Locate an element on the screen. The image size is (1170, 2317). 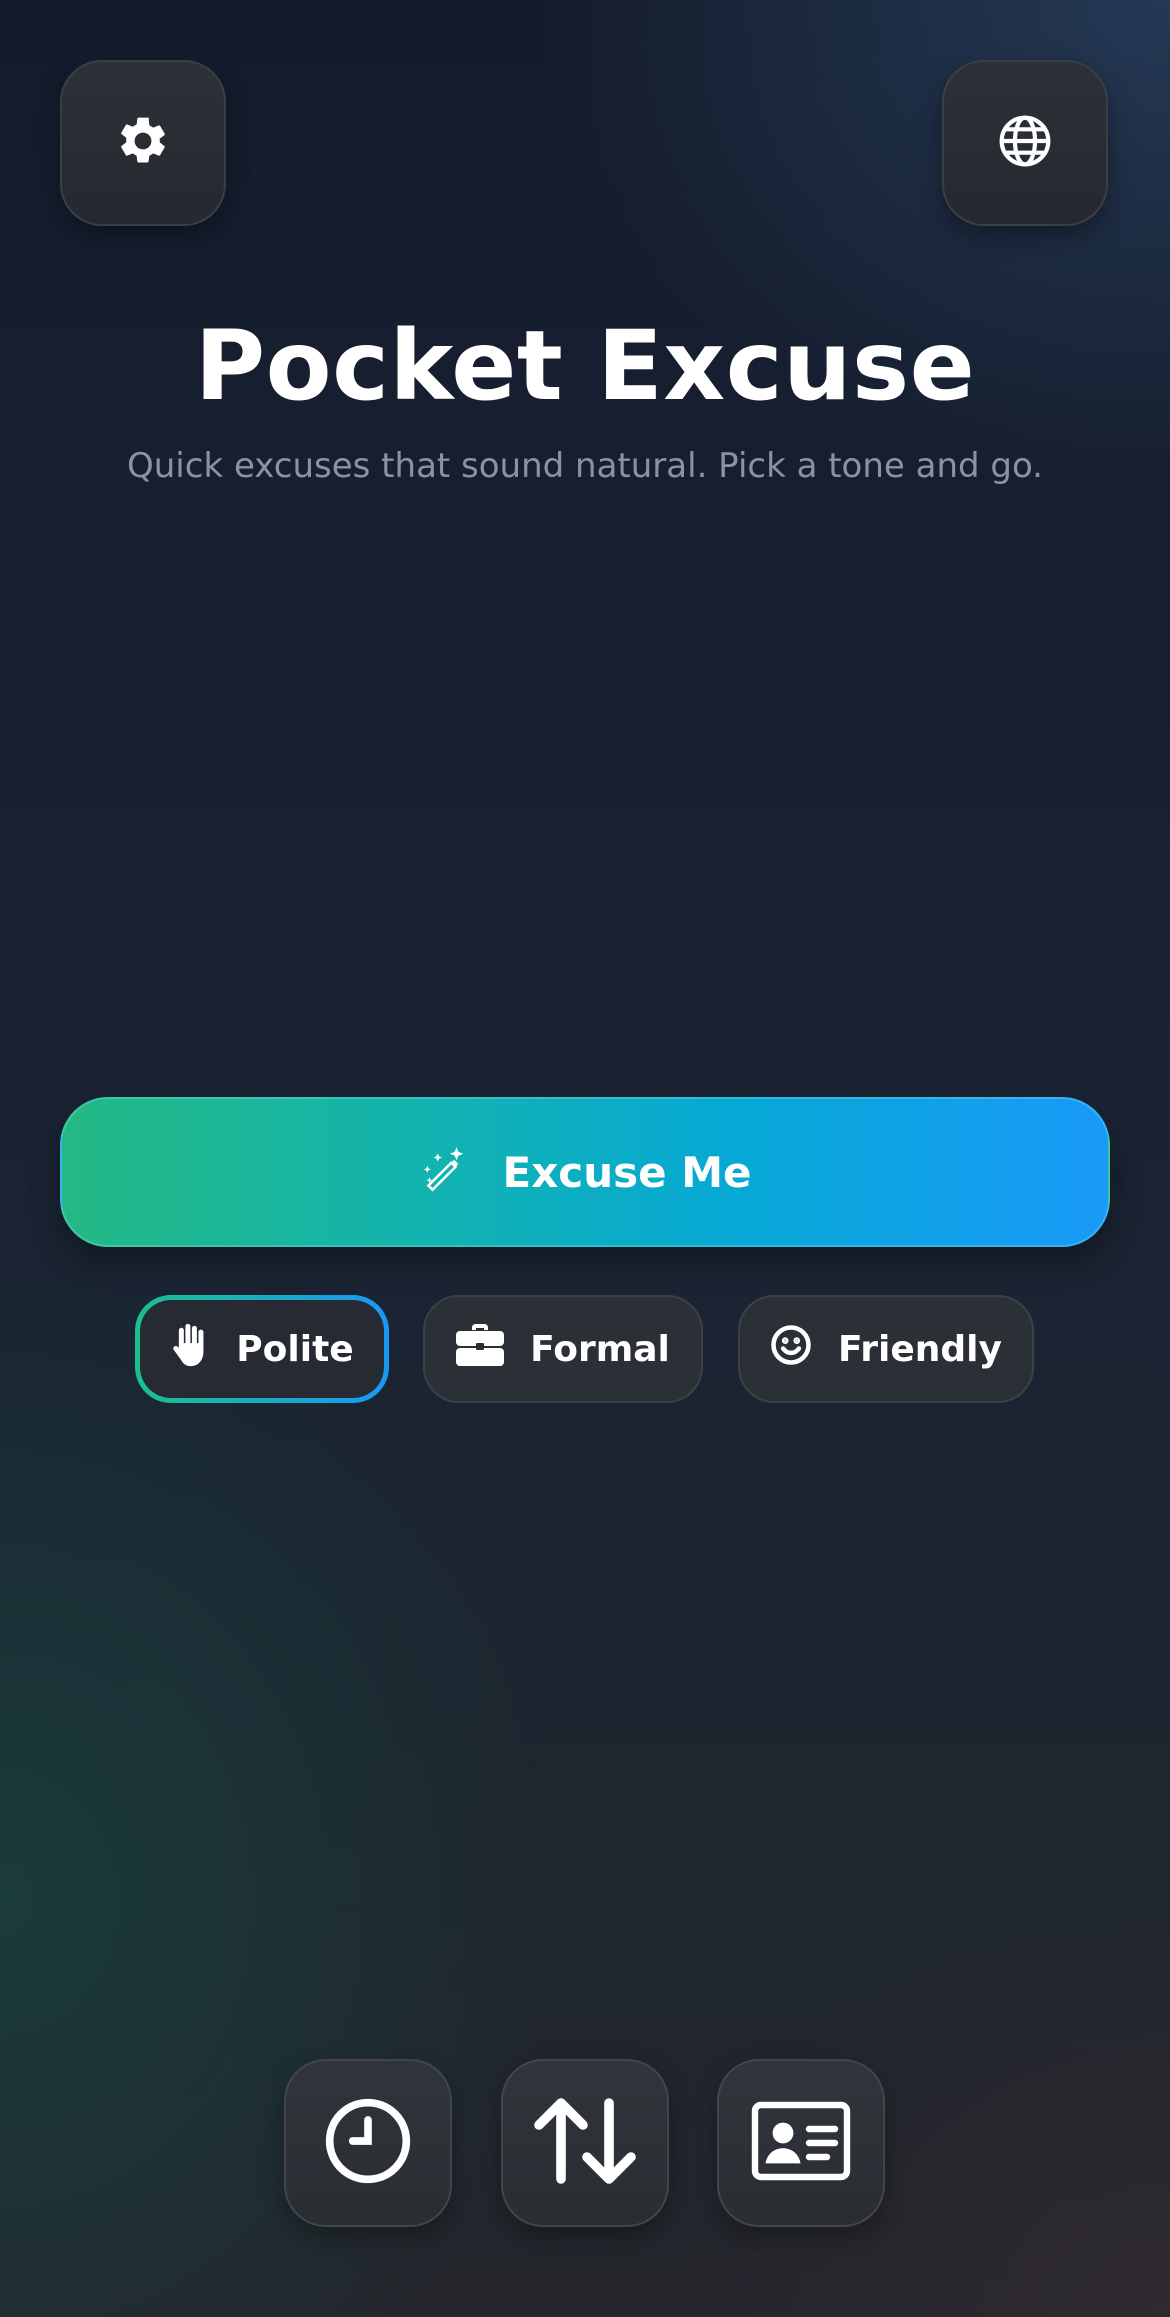
briefcase-icon is located at coordinates (480, 1349).